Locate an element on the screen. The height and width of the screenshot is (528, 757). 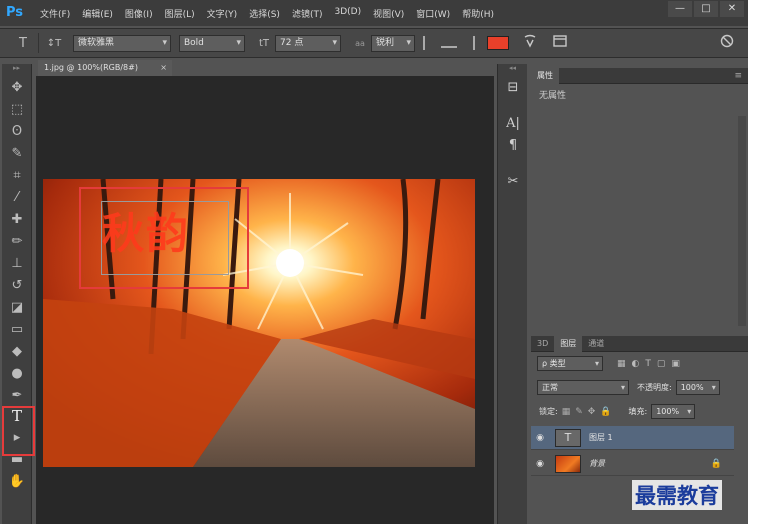
tab-layers: 图层 is located at coordinates (568, 343).